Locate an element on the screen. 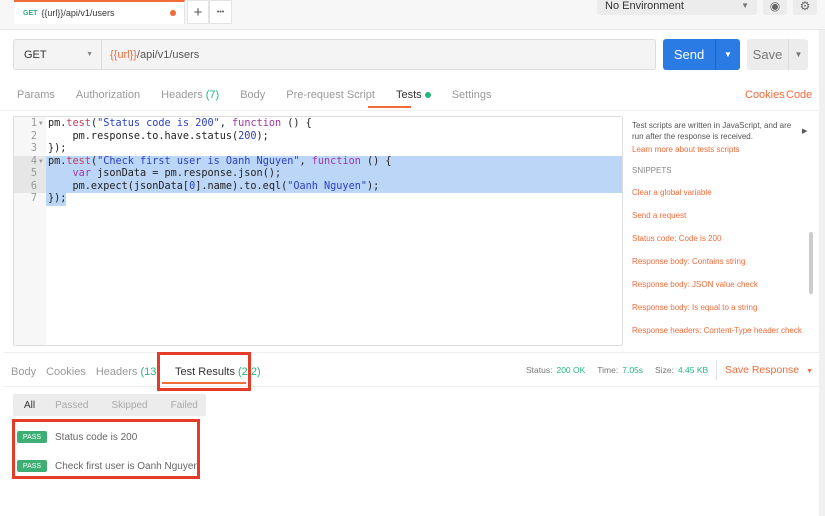 This screenshot has width=825, height=516. tab-response-headers: Headers (13) is located at coordinates (128, 372).